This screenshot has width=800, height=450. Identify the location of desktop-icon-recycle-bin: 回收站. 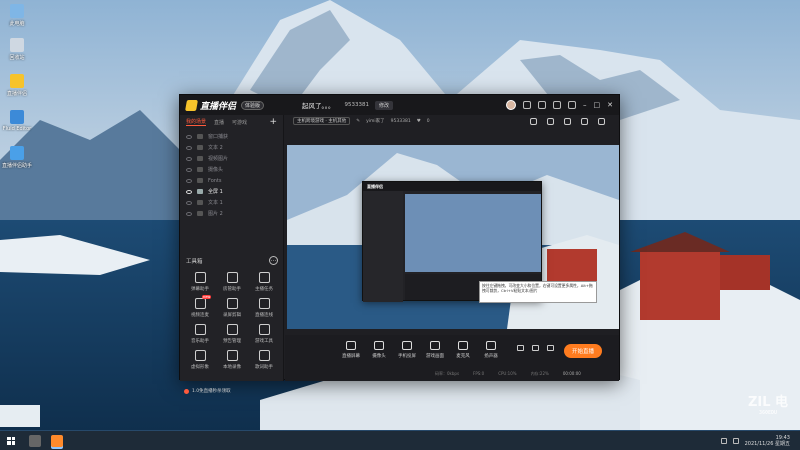
(17, 49).